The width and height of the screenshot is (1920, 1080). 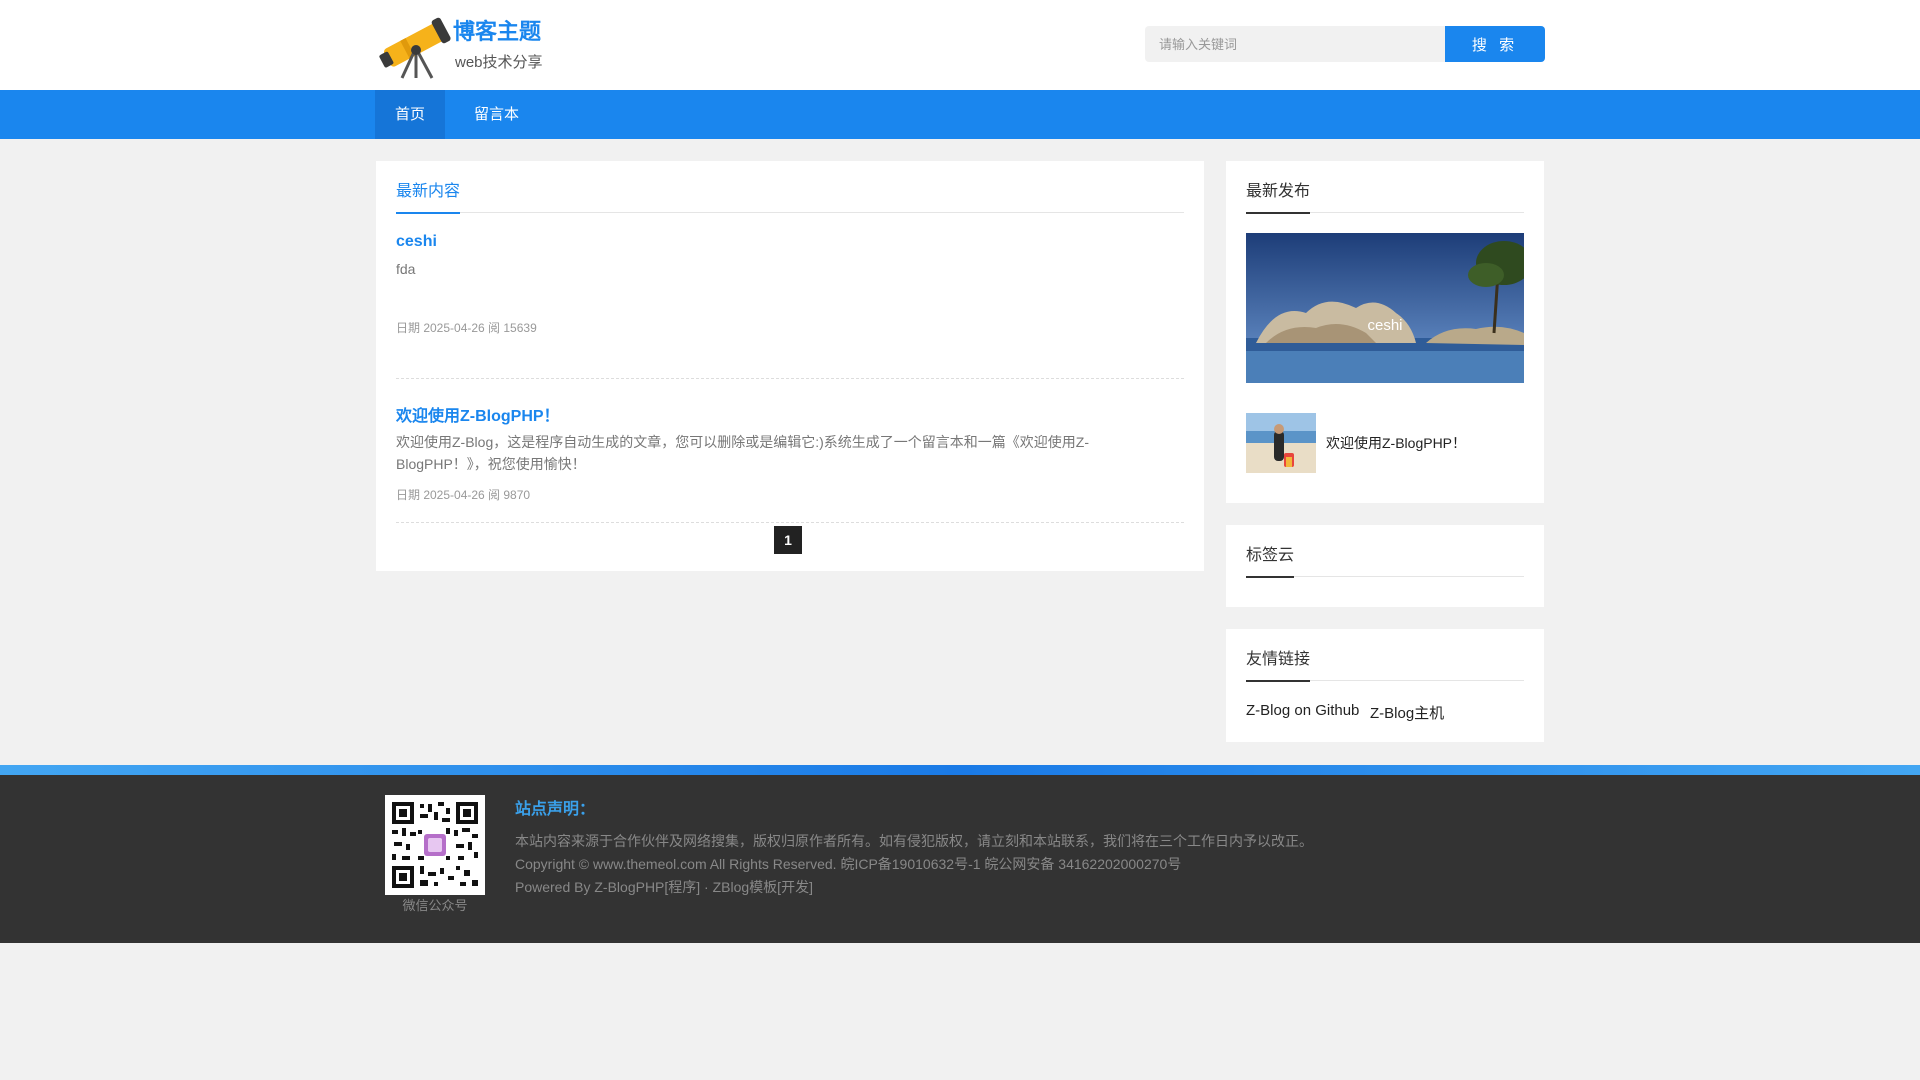 I want to click on qr-code-icon, so click(x=435, y=845).